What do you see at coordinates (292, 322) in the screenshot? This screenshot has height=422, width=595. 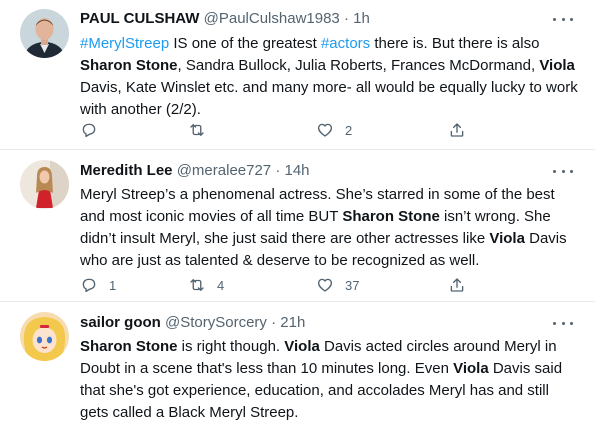 I see `timestamp: 21h` at bounding box center [292, 322].